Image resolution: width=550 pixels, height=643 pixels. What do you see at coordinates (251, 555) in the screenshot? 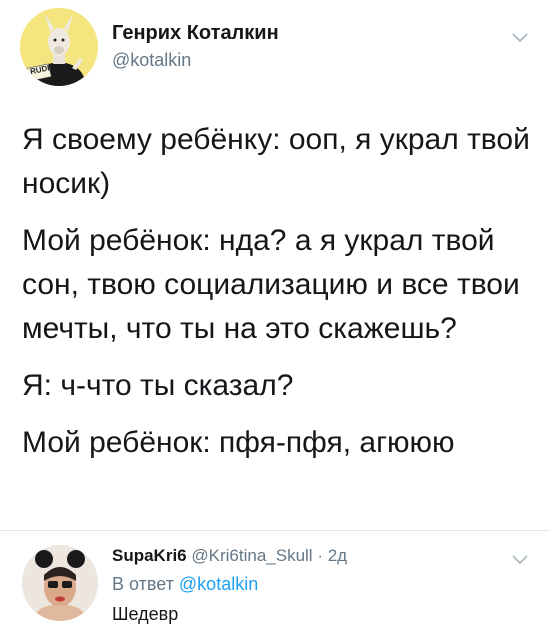
I see `reply-author-handle: @Kri6tina_Skull` at bounding box center [251, 555].